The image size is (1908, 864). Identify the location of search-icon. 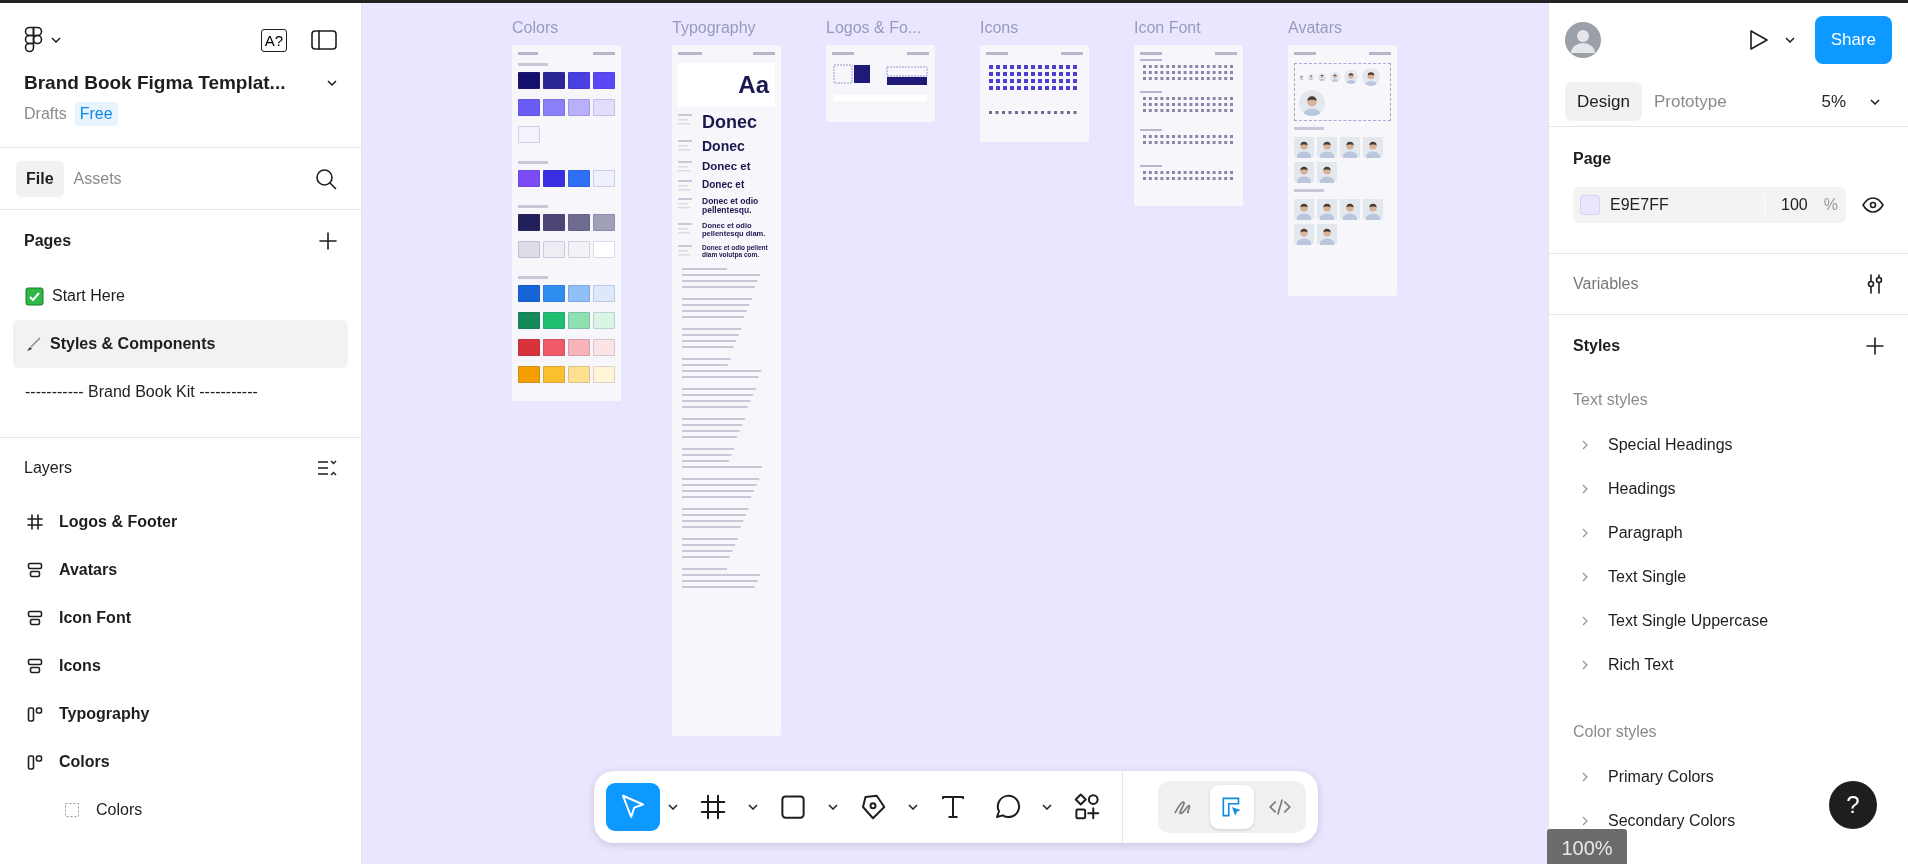
(326, 178).